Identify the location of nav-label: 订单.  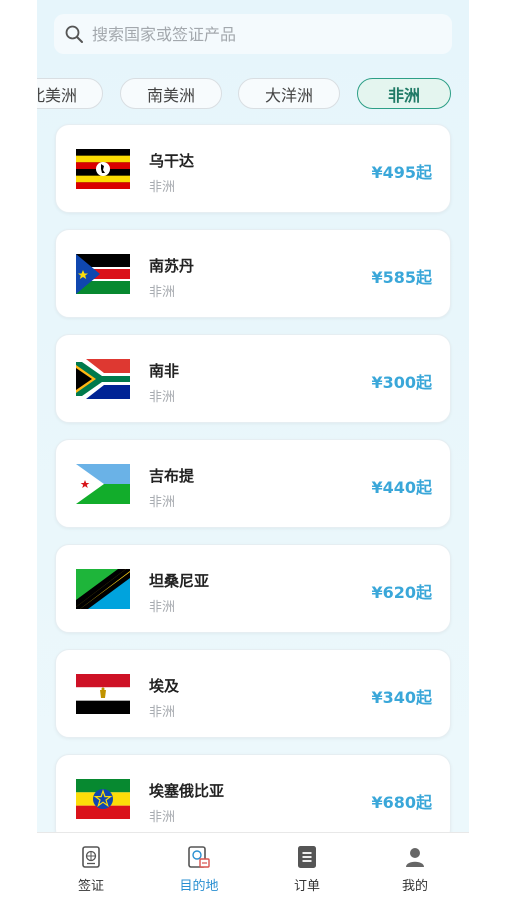
(306, 886).